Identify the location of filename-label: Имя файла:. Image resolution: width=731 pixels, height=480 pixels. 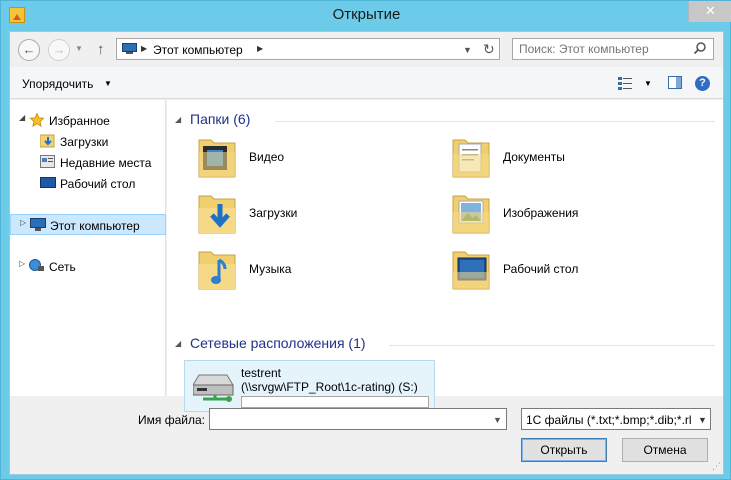
(171, 420).